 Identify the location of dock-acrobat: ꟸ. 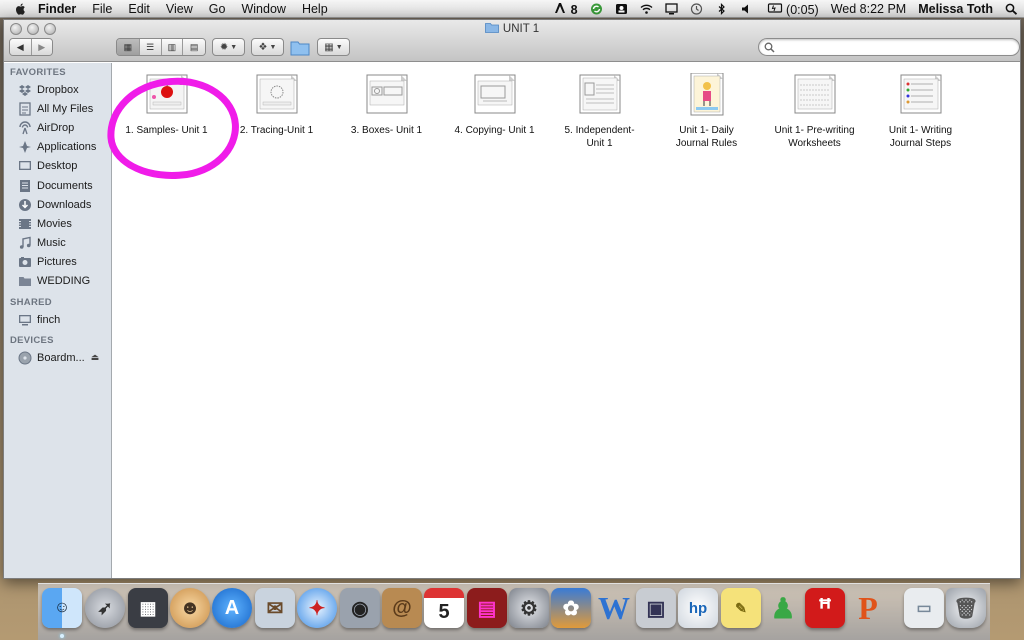
(825, 608).